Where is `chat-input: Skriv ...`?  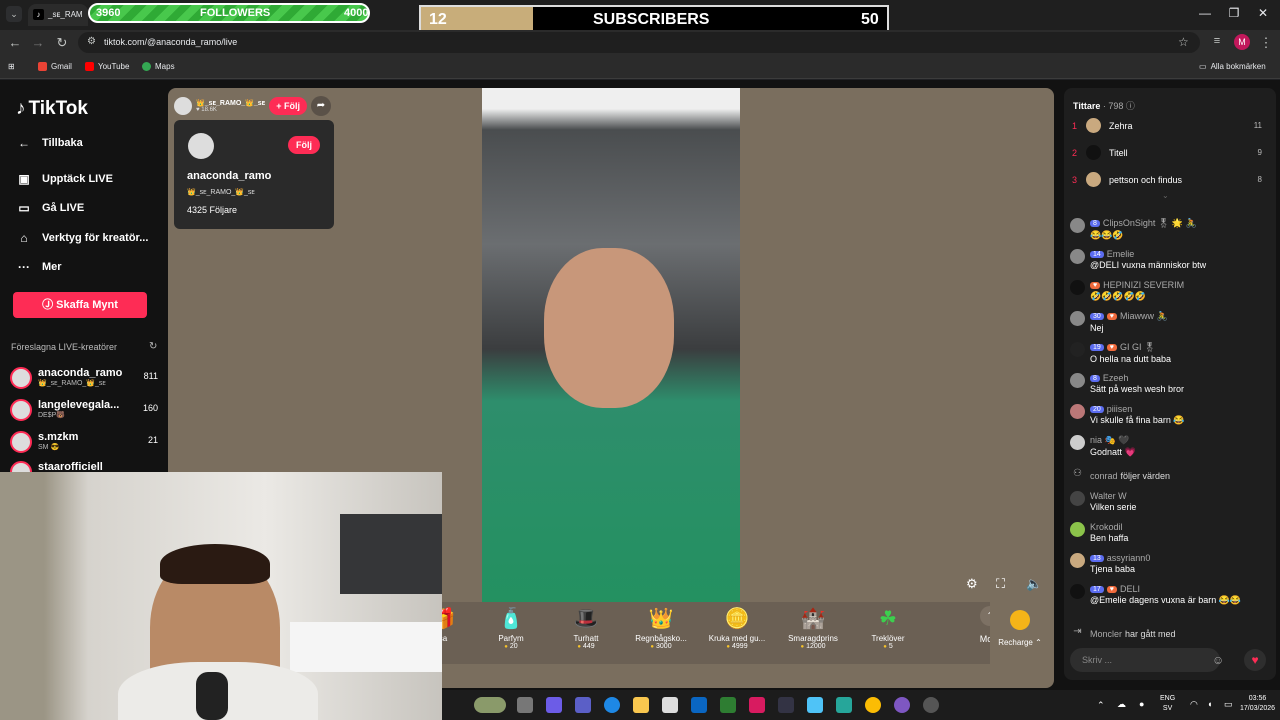
chat-input: Skriv ... is located at coordinates (1145, 660).